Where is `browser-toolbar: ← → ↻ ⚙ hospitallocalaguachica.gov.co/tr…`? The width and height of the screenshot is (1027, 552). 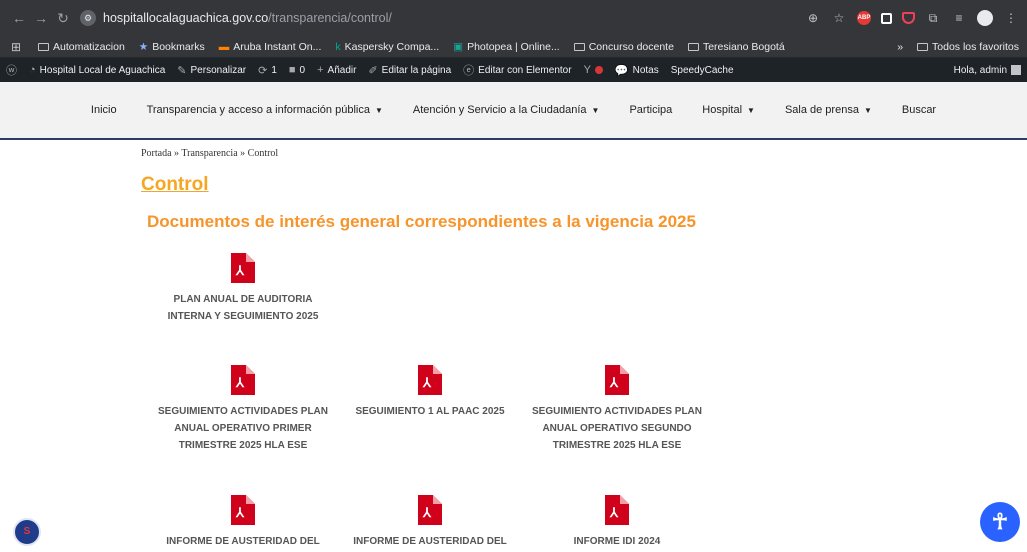
browser-toolbar: ← → ↻ ⚙ hospitallocalaguachica.gov.co/tr… is located at coordinates (513, 18).